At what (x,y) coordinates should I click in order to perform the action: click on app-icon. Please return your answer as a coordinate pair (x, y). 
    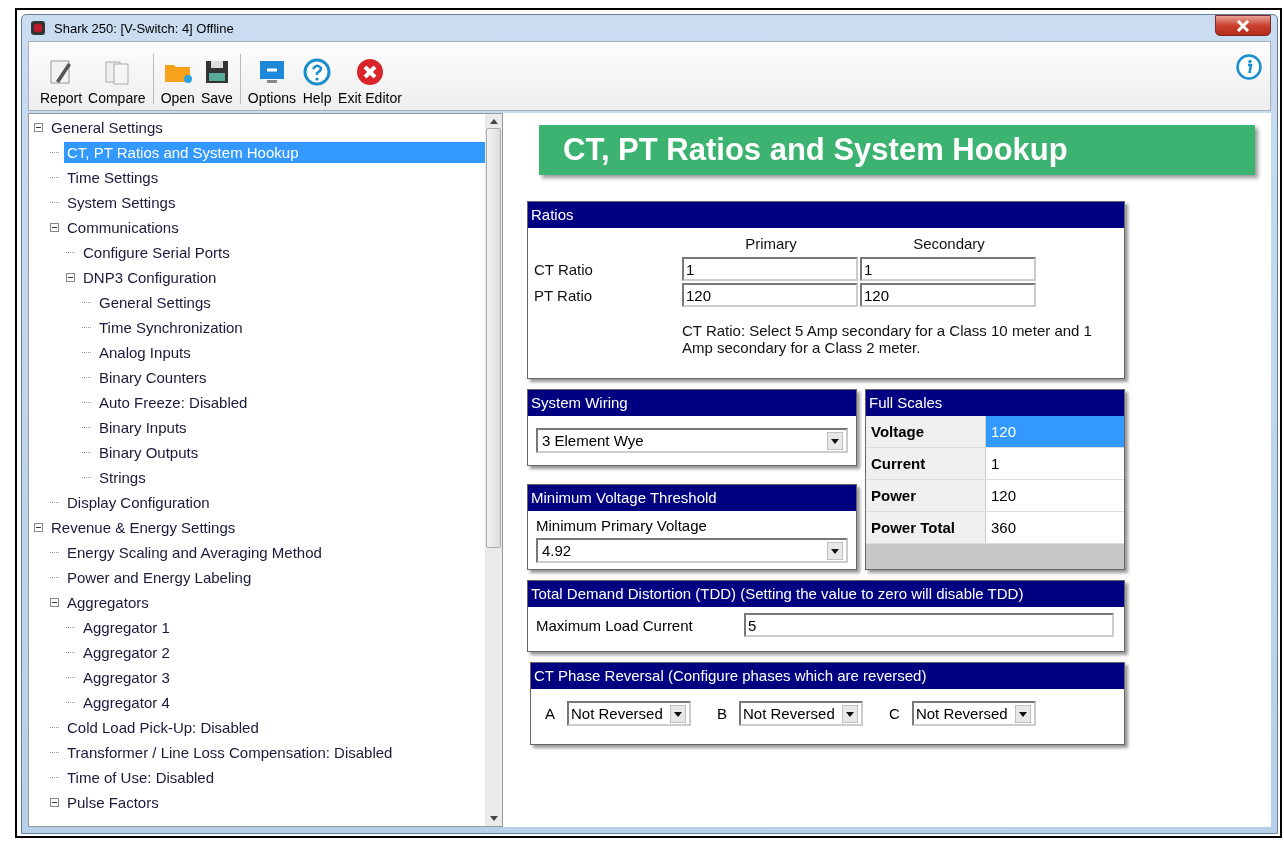
    Looking at the image, I should click on (38, 28).